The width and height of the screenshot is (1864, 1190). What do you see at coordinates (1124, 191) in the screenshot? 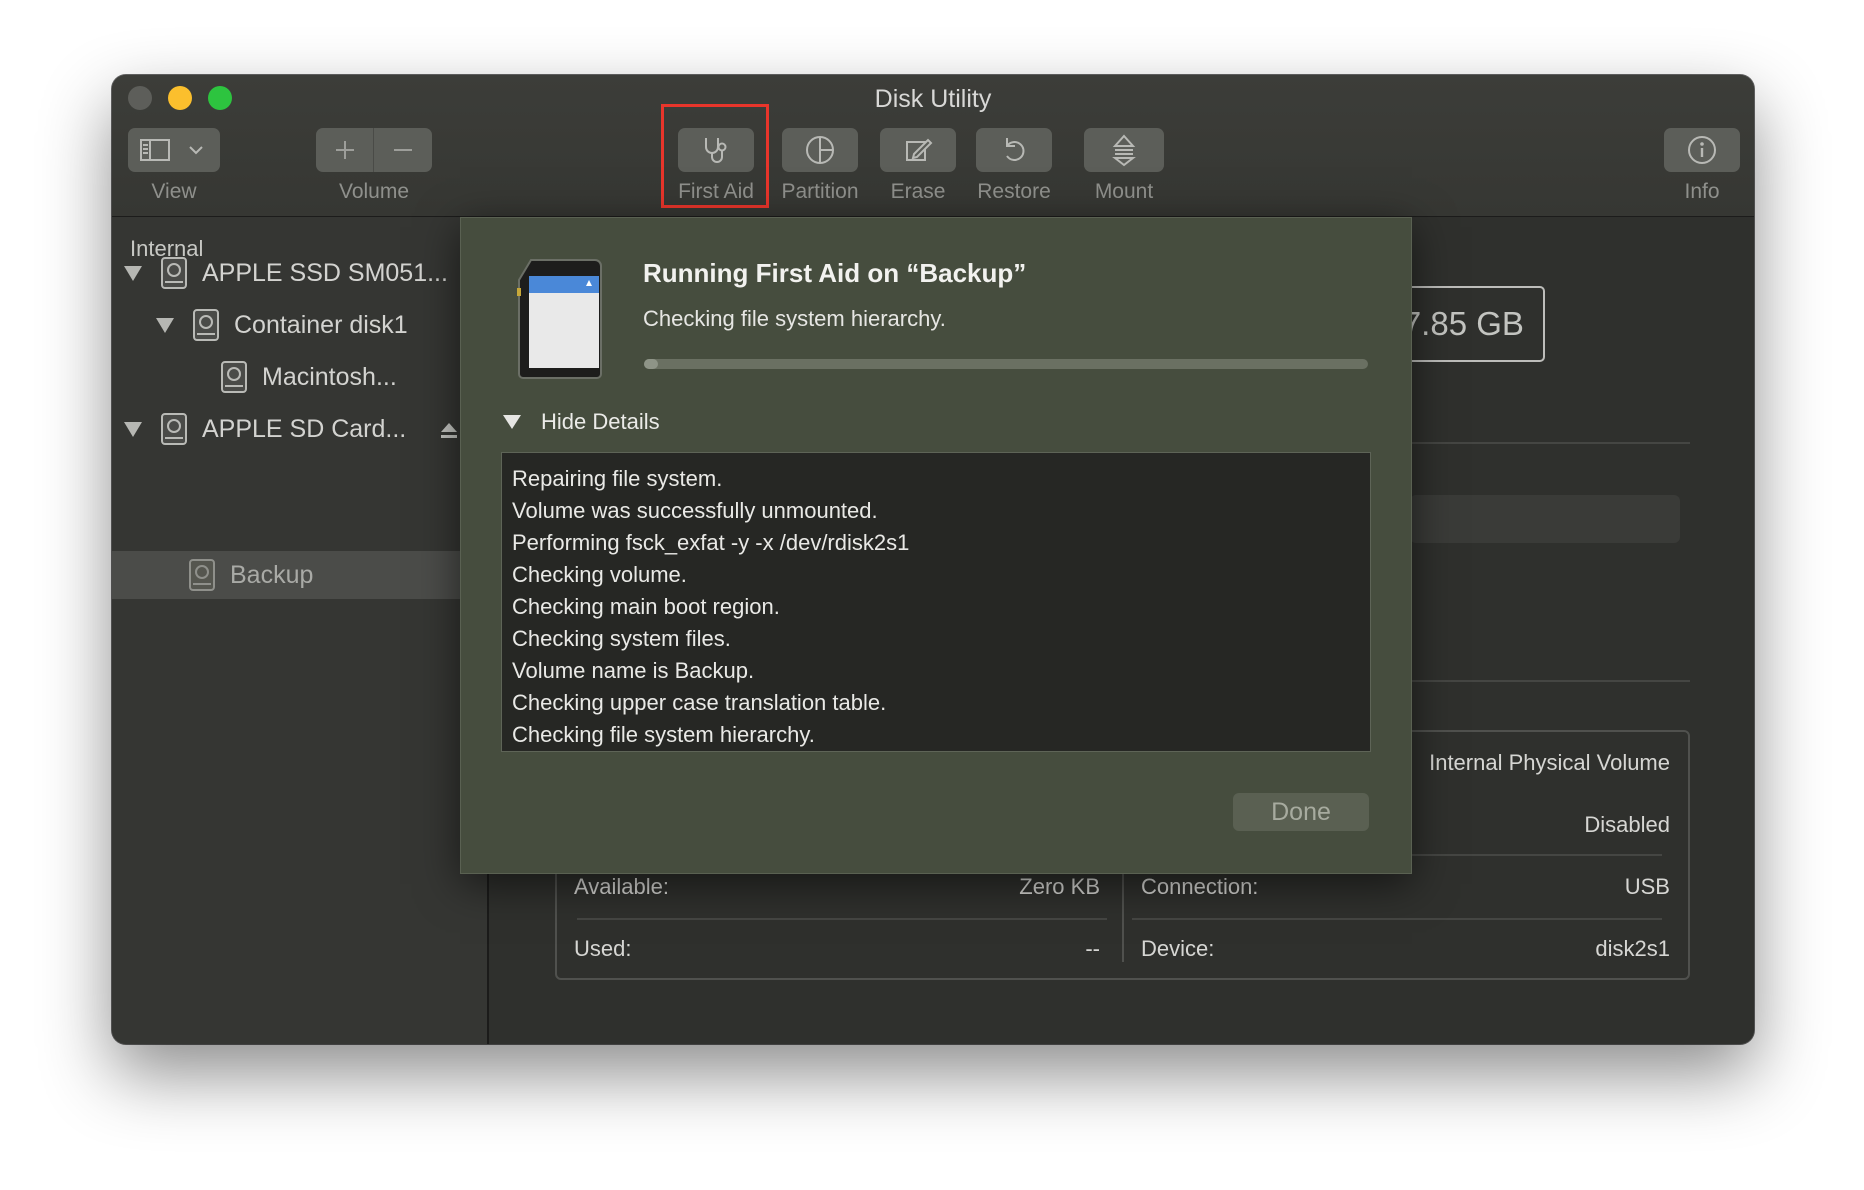
I see `mount-label: Mount` at bounding box center [1124, 191].